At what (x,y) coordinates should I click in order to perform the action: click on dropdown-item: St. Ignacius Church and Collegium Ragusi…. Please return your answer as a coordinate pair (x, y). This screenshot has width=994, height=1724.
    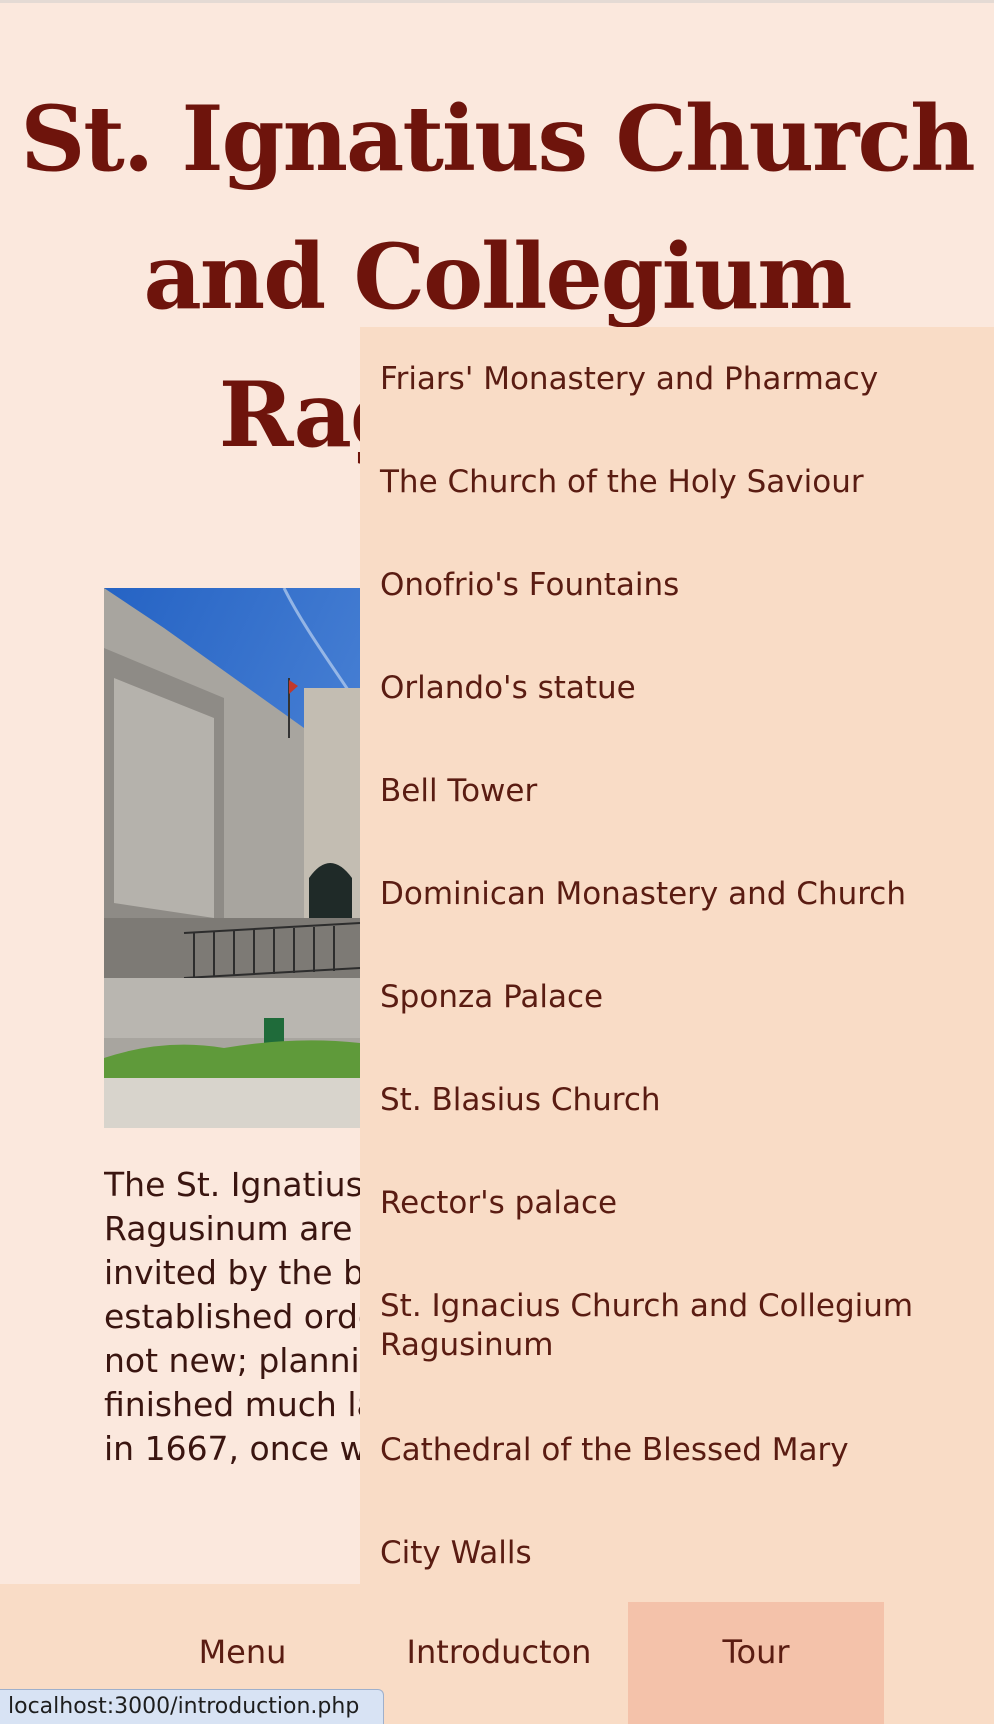
    Looking at the image, I should click on (680, 1326).